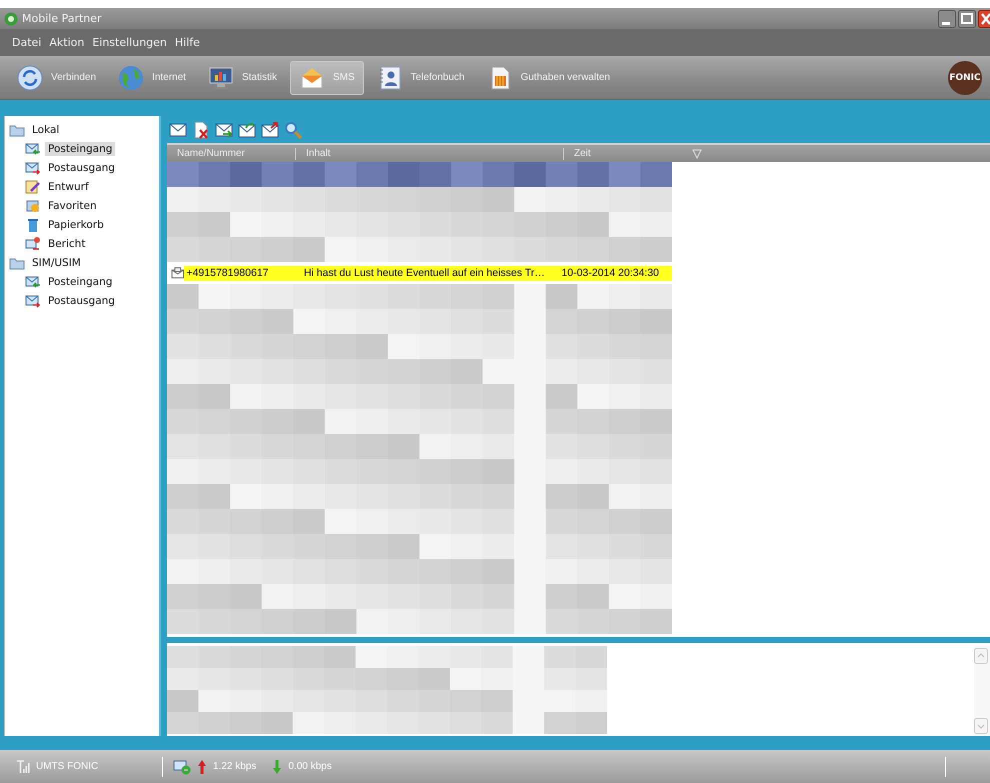  I want to click on toolbar-button: Telefonbuch, so click(421, 77).